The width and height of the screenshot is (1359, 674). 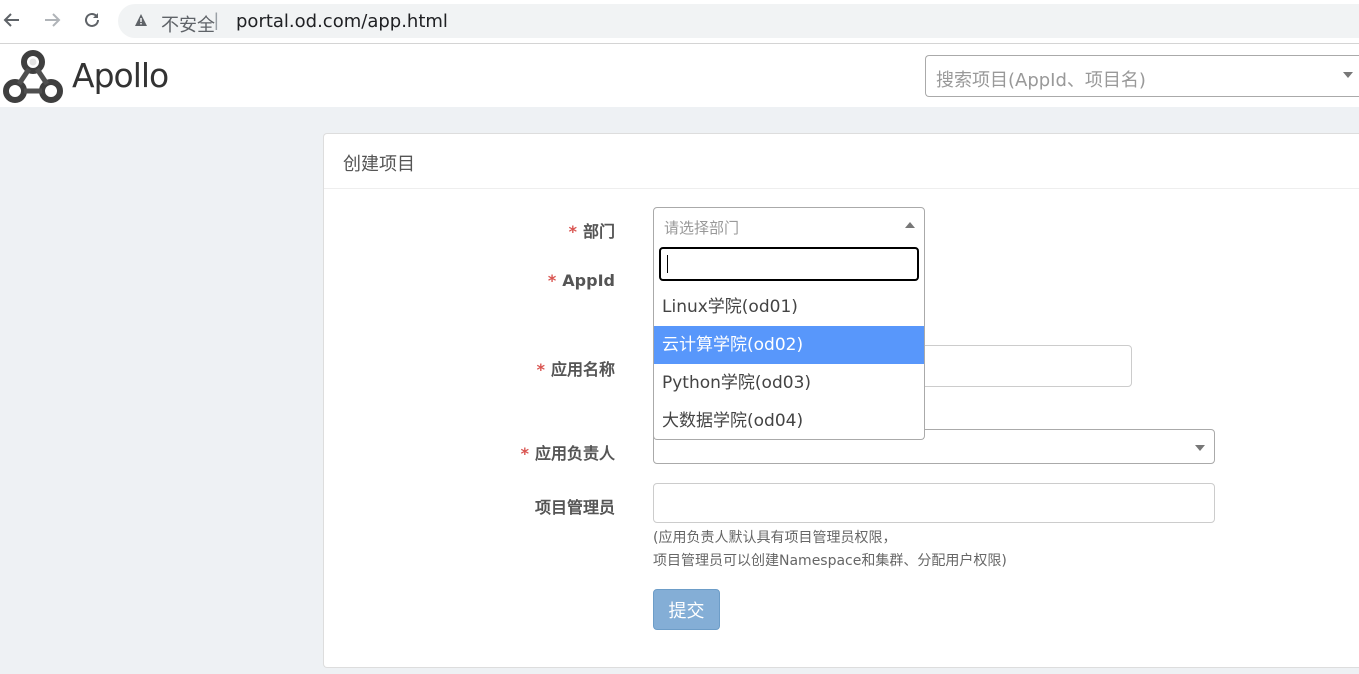 I want to click on dept-select: 请选择部门, so click(x=789, y=224).